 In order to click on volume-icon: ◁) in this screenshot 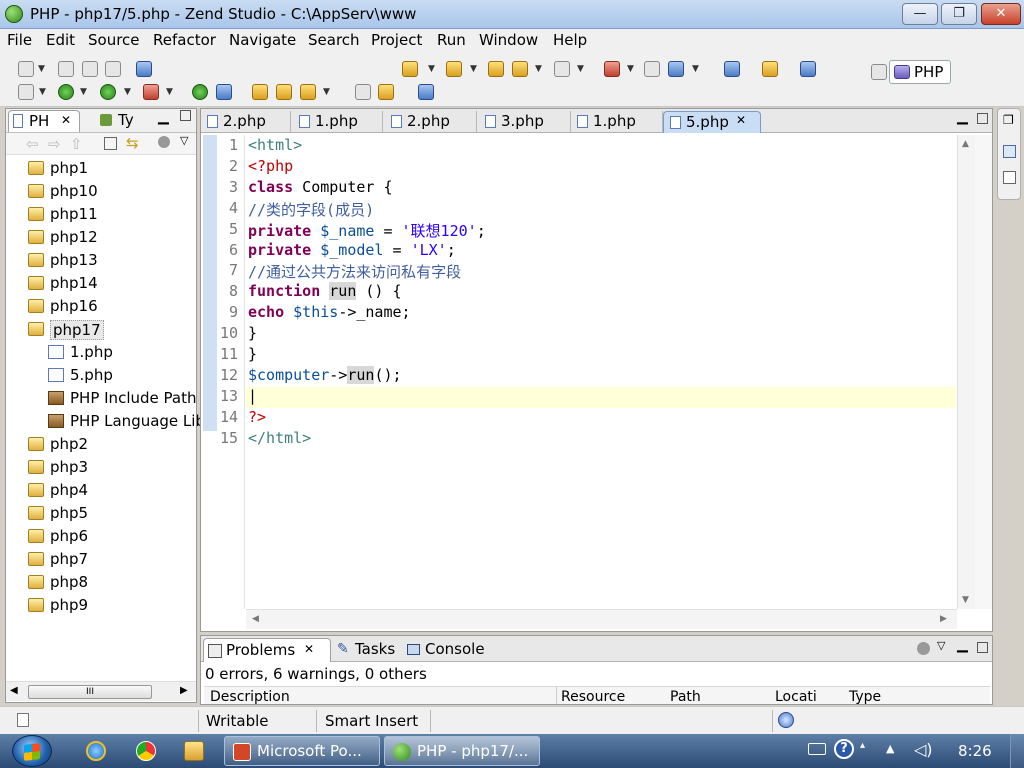, I will do `click(923, 749)`.